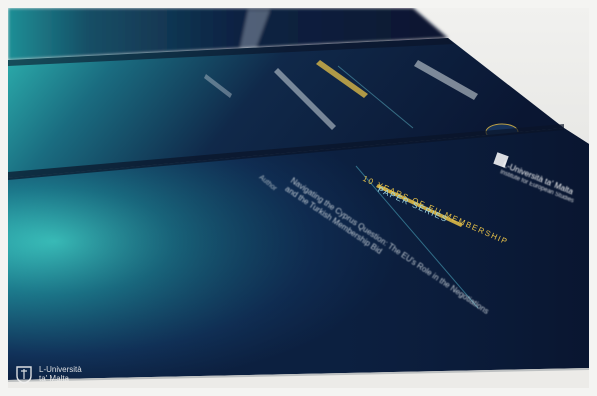 This screenshot has height=396, width=597. What do you see at coordinates (60, 369) in the screenshot?
I see `watermark-line1: L-Università` at bounding box center [60, 369].